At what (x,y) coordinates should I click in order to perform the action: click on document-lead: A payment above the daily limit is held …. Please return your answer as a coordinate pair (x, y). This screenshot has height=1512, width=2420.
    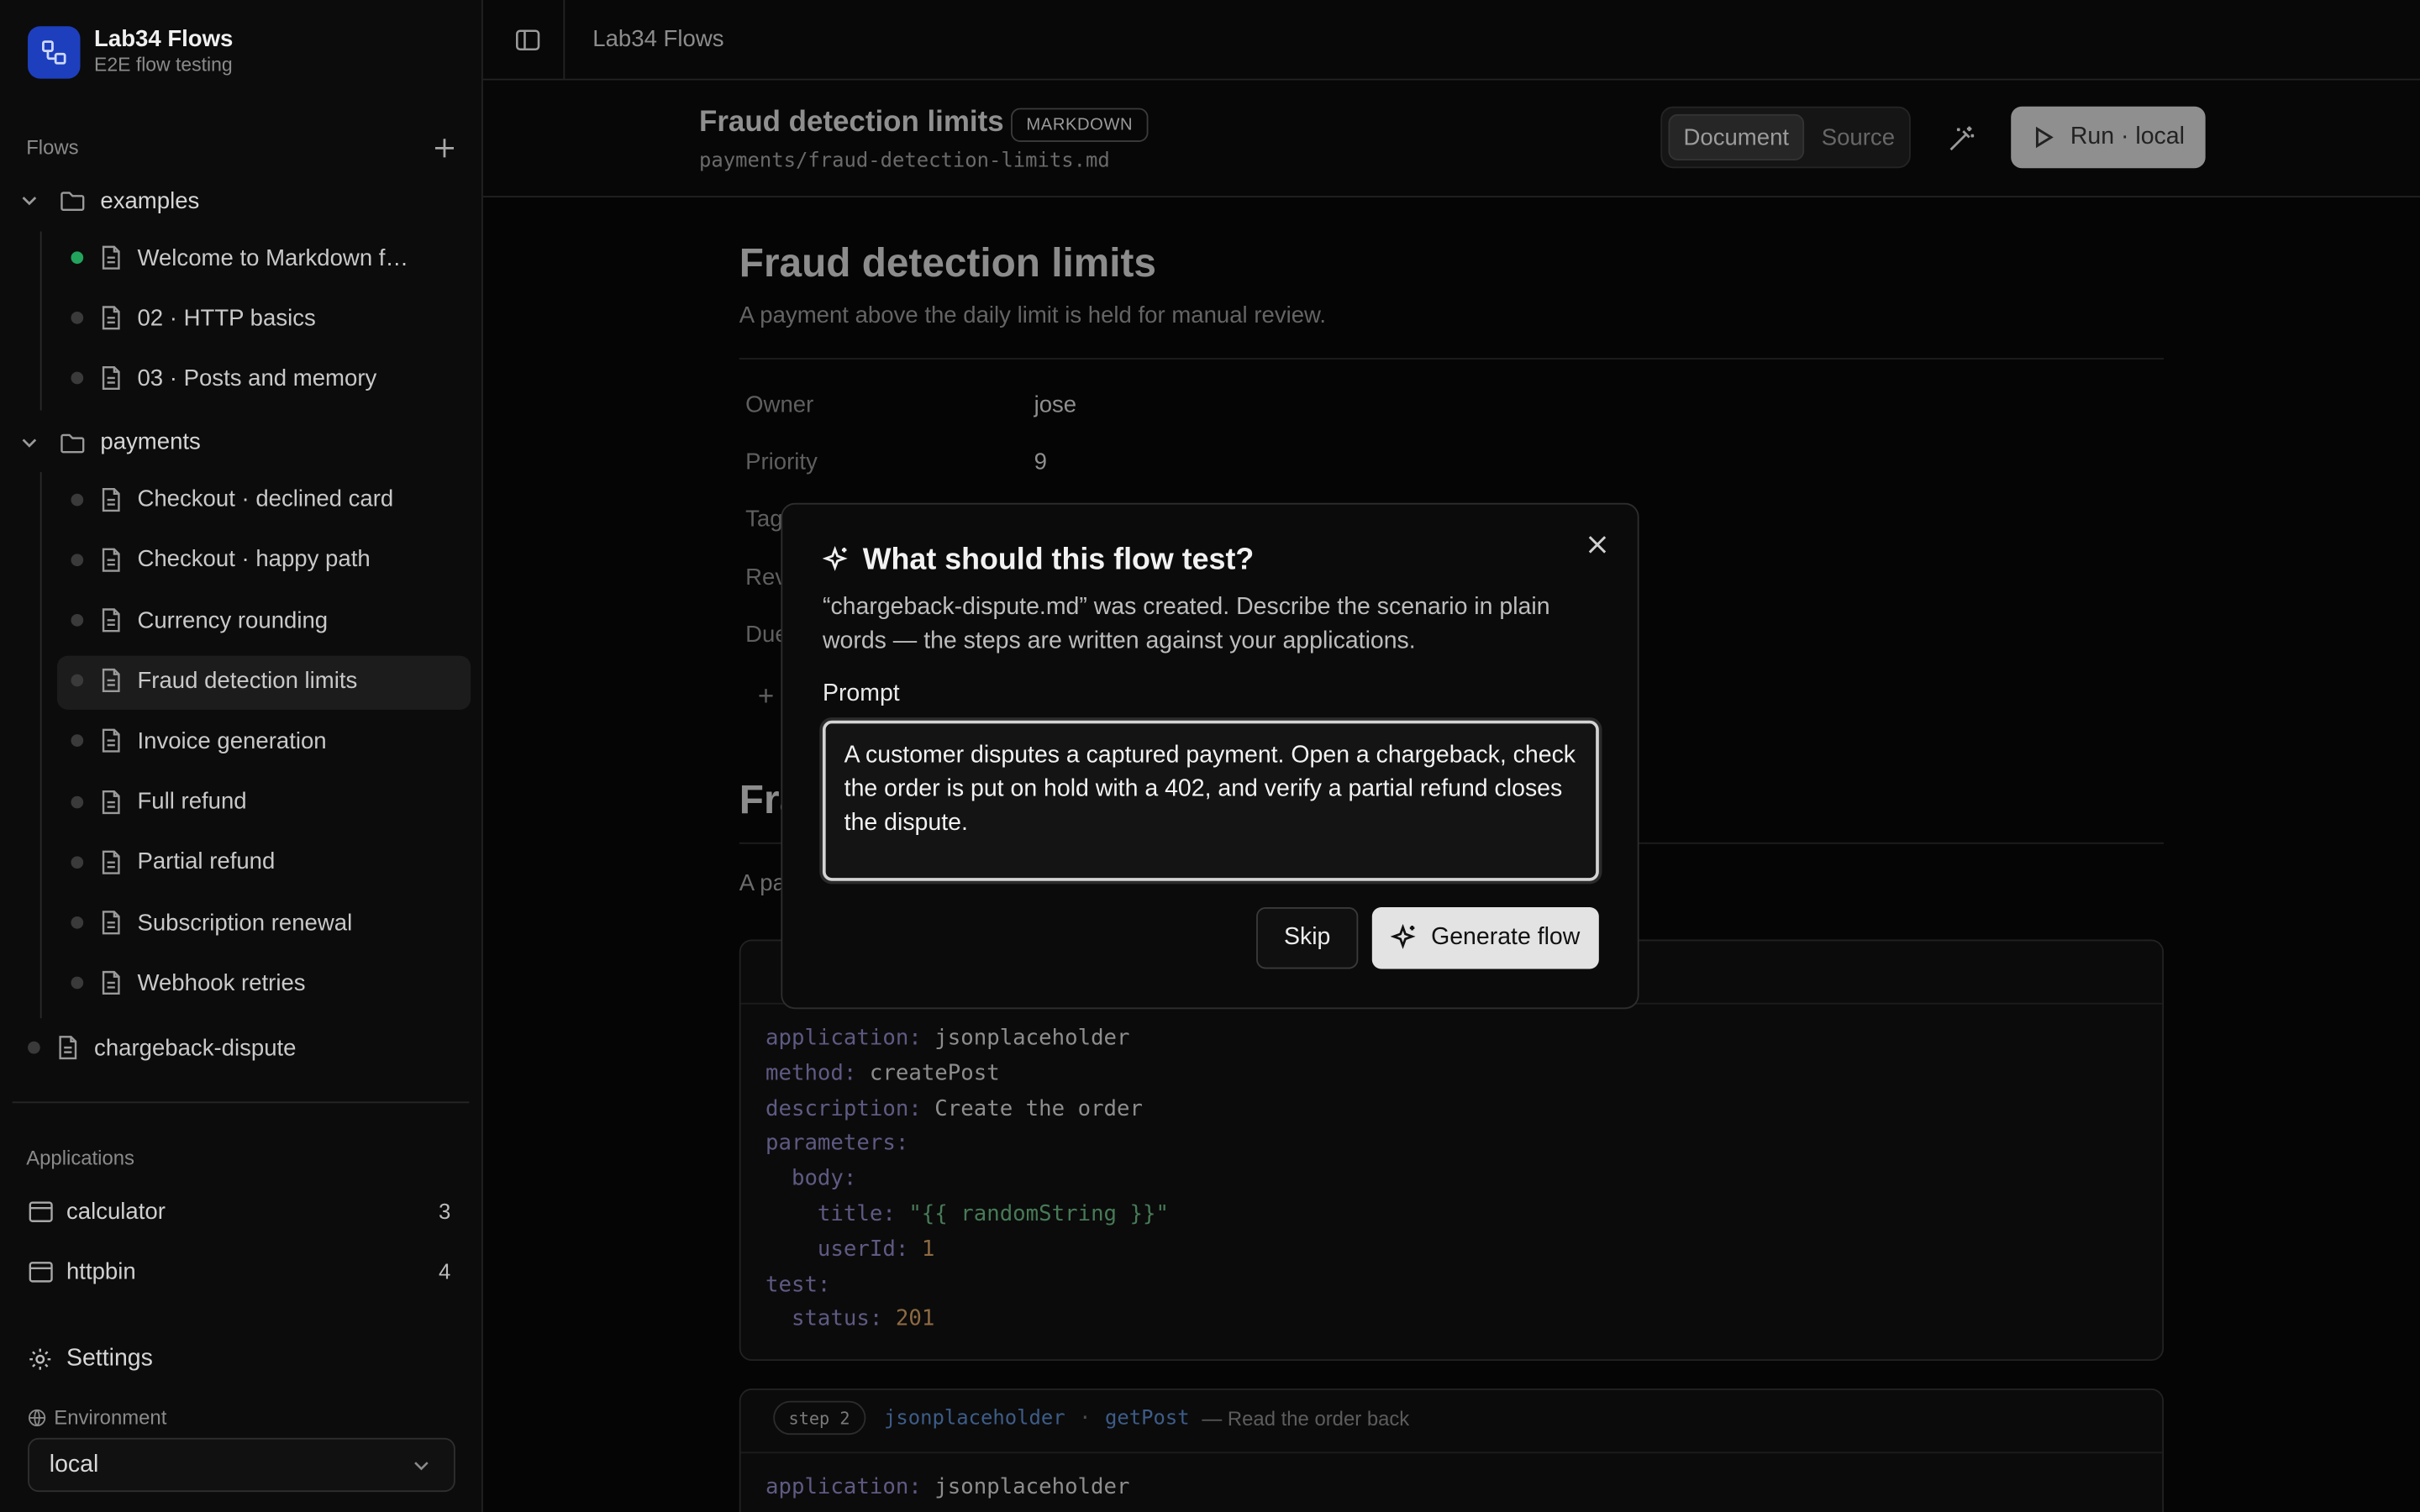
    Looking at the image, I should click on (1033, 315).